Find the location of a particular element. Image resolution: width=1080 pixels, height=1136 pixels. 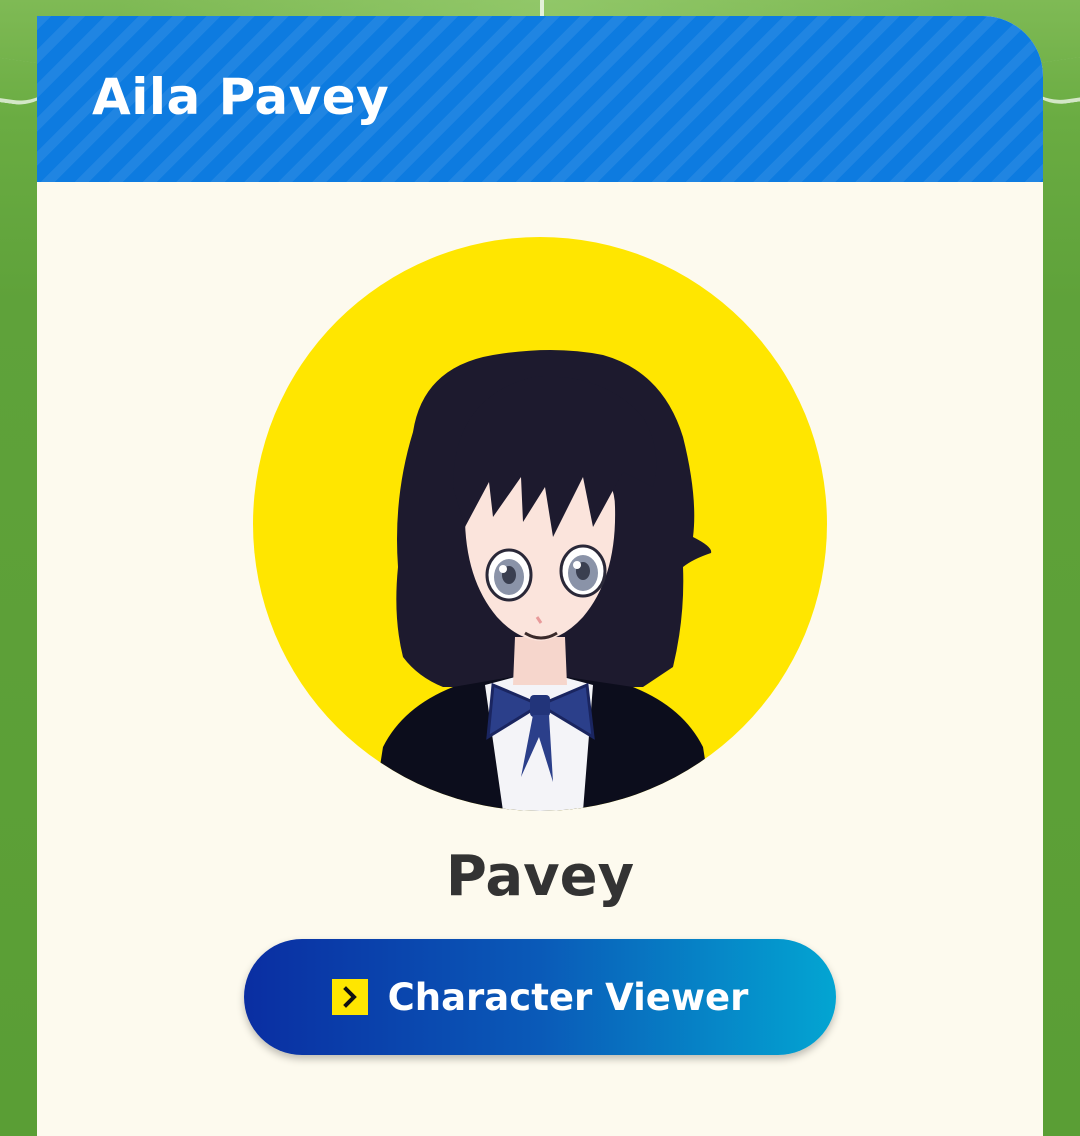

page-title: Aila Pavey is located at coordinates (241, 97).